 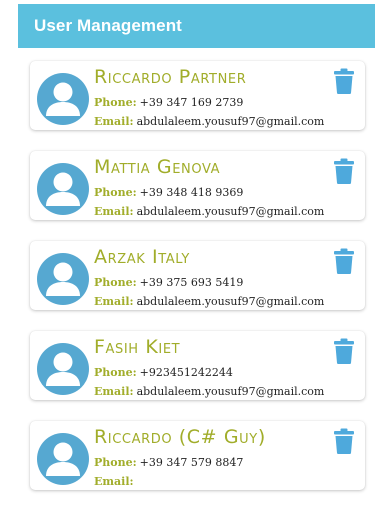 What do you see at coordinates (191, 102) in the screenshot?
I see `phone-value: +39 347 169 2739` at bounding box center [191, 102].